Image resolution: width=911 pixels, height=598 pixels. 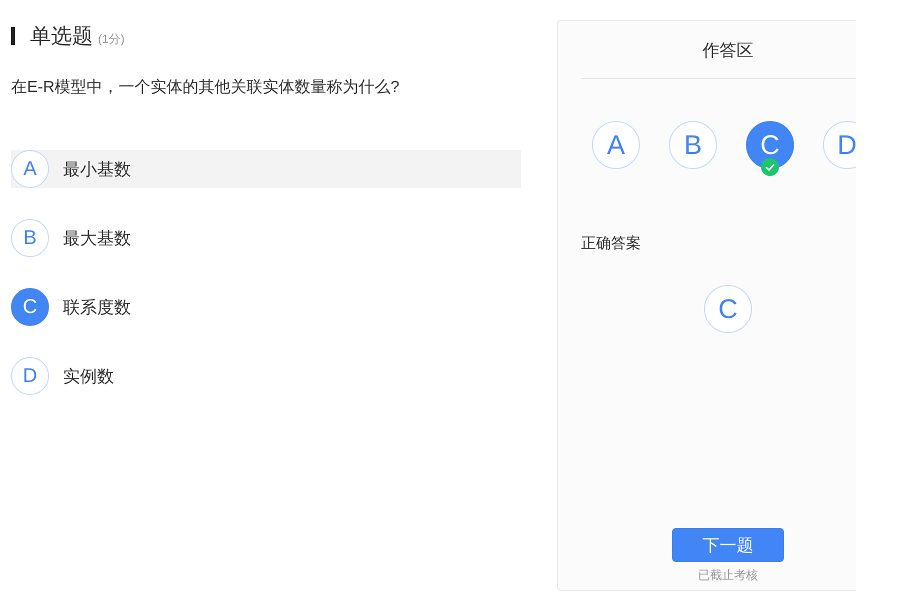 What do you see at coordinates (611, 243) in the screenshot?
I see `correct-answer-label: 正确答案` at bounding box center [611, 243].